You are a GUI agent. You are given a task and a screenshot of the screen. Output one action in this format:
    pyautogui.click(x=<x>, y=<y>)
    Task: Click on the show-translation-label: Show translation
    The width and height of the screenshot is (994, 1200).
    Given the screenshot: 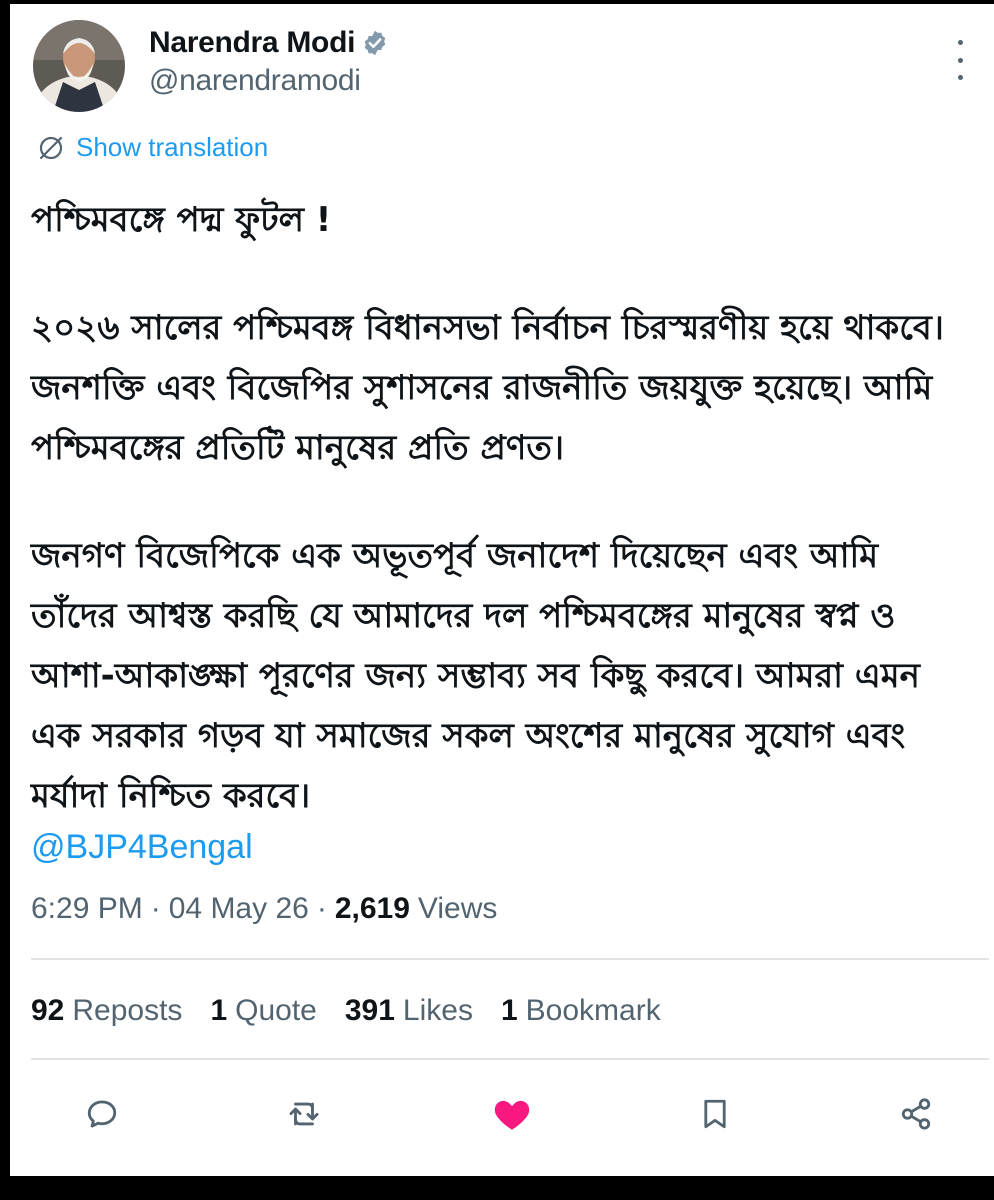 What is the action you would take?
    pyautogui.click(x=172, y=147)
    